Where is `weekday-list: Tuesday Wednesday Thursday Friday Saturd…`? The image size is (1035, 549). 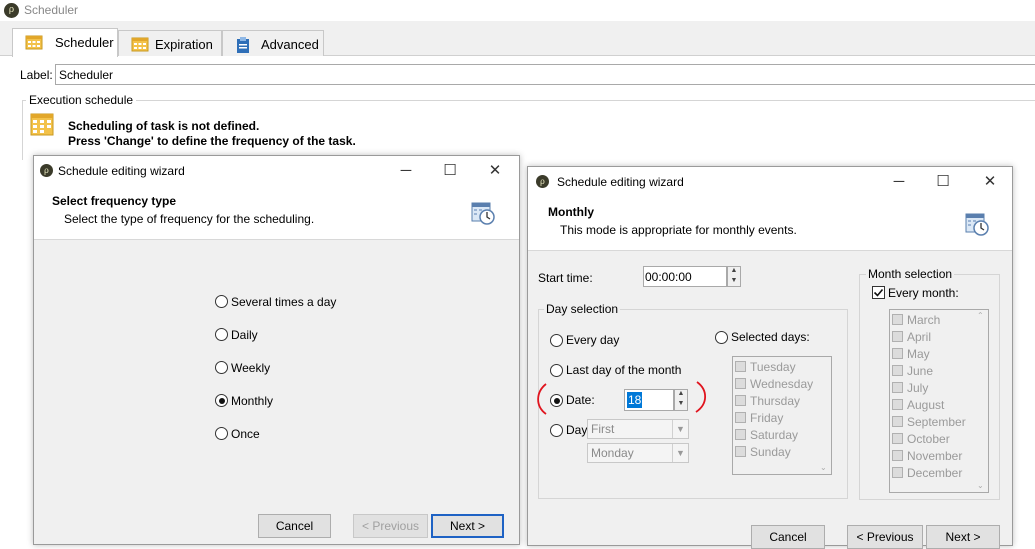
weekday-list: Tuesday Wednesday Thursday Friday Saturd… is located at coordinates (782, 415).